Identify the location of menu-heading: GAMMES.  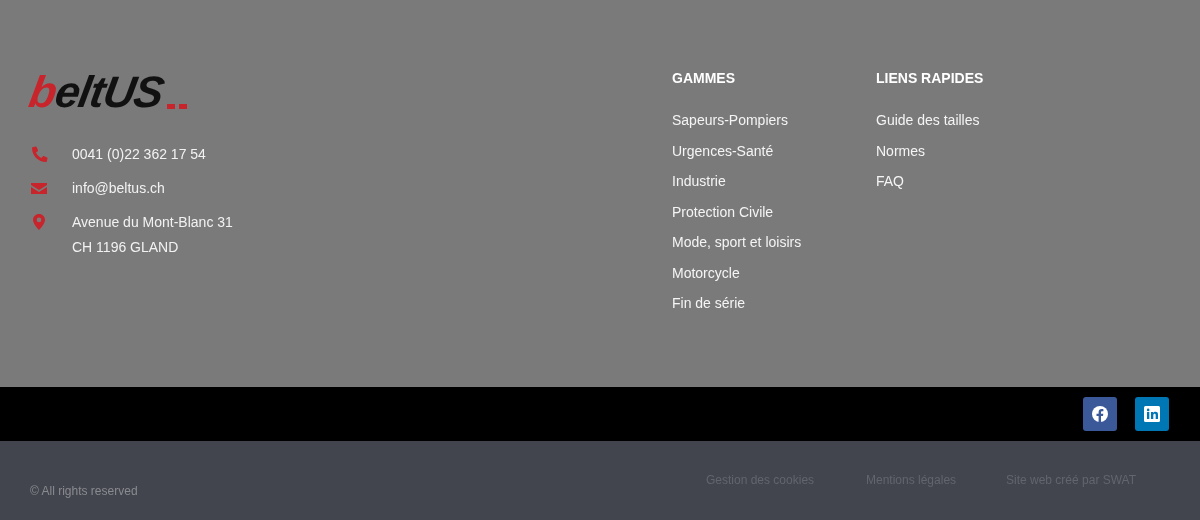
(704, 78).